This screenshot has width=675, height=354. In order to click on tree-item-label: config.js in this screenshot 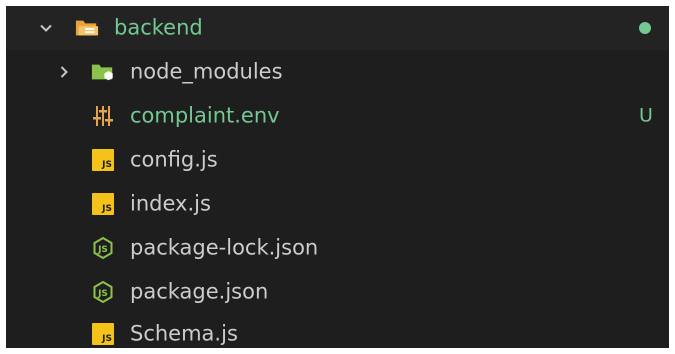, I will do `click(174, 159)`.